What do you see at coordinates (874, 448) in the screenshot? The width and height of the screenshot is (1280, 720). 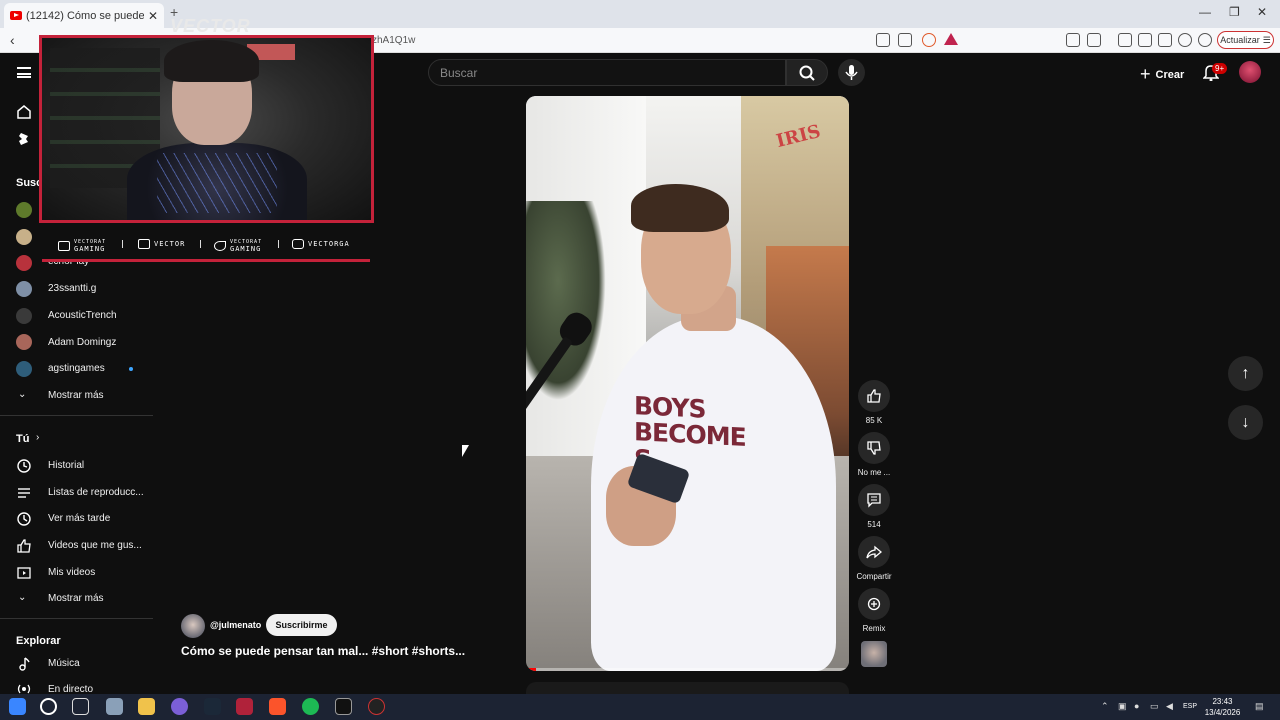 I see `dislike-button` at bounding box center [874, 448].